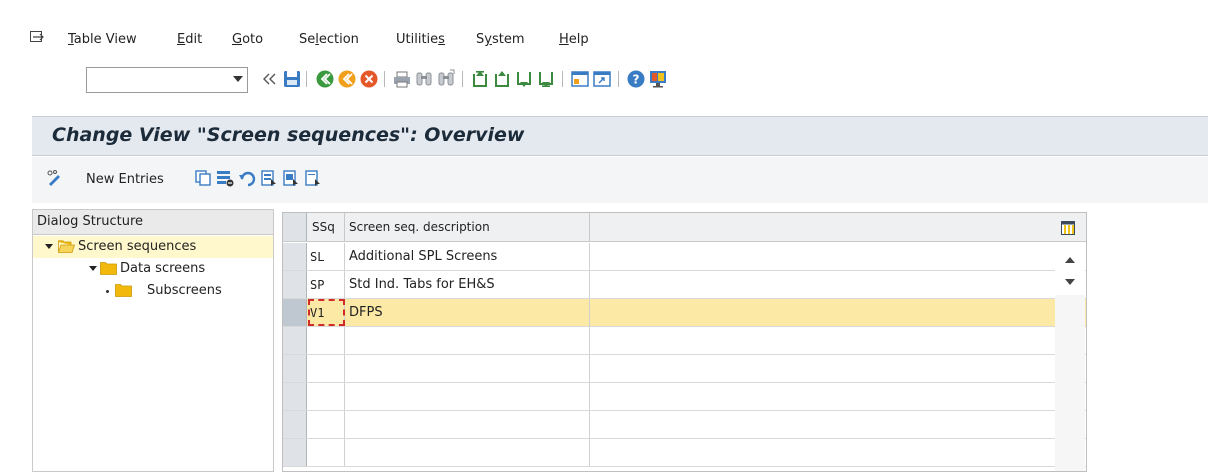 This screenshot has height=472, width=1208. I want to click on display-change-icon, so click(55, 178).